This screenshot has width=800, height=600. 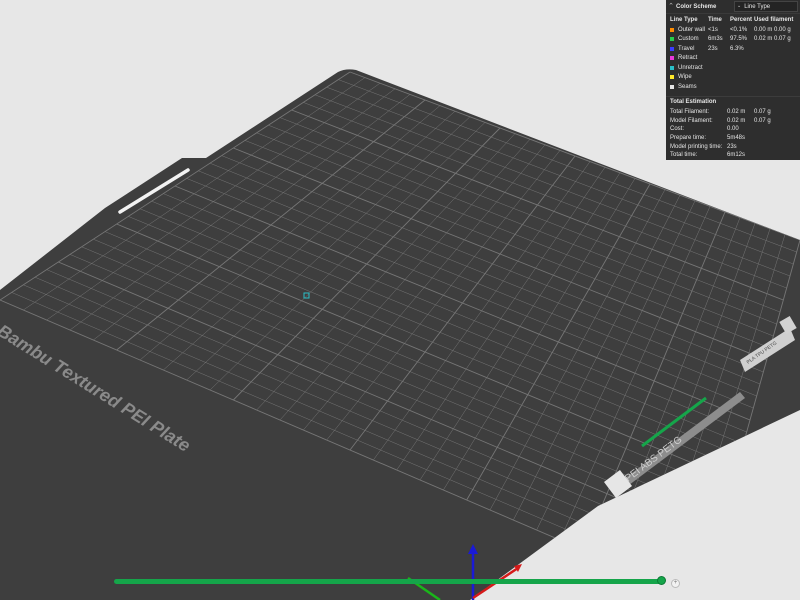 I want to click on legend-used: 0.02 m 0.07 g, so click(x=772, y=39).